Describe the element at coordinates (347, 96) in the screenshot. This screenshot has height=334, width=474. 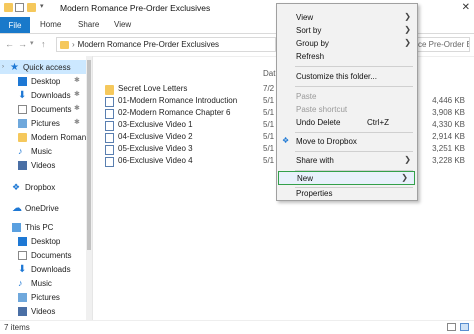
I see `menu-item-paste: Paste` at that location.